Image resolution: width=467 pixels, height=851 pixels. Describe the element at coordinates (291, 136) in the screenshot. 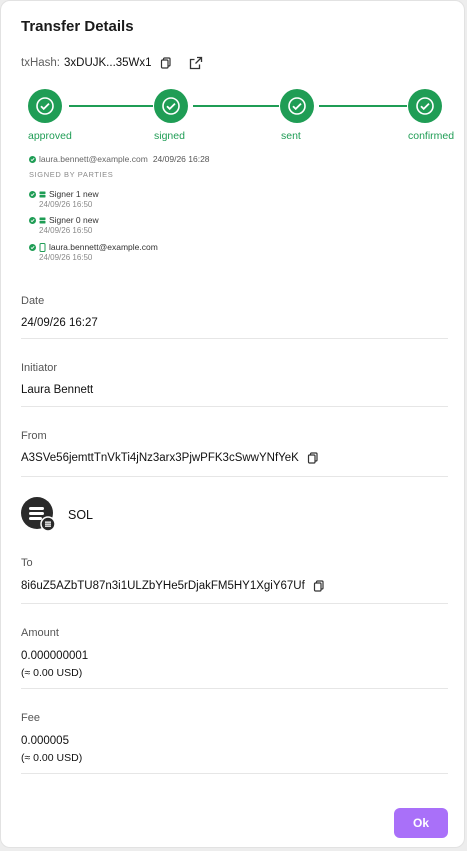

I see `step-label-sent: sent` at that location.